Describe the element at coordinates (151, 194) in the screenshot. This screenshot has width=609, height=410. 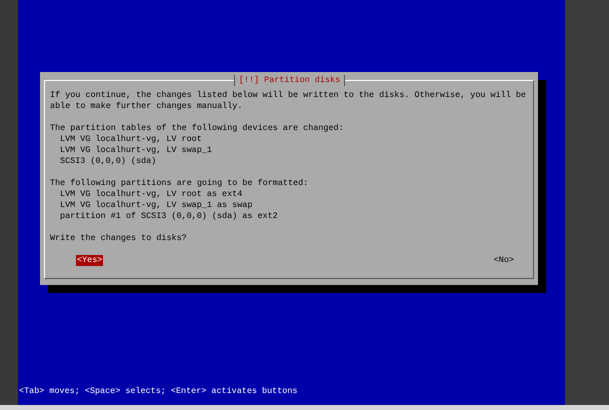
I see `device-item: LVM VG localhurt-vg, LV root as ext4` at that location.